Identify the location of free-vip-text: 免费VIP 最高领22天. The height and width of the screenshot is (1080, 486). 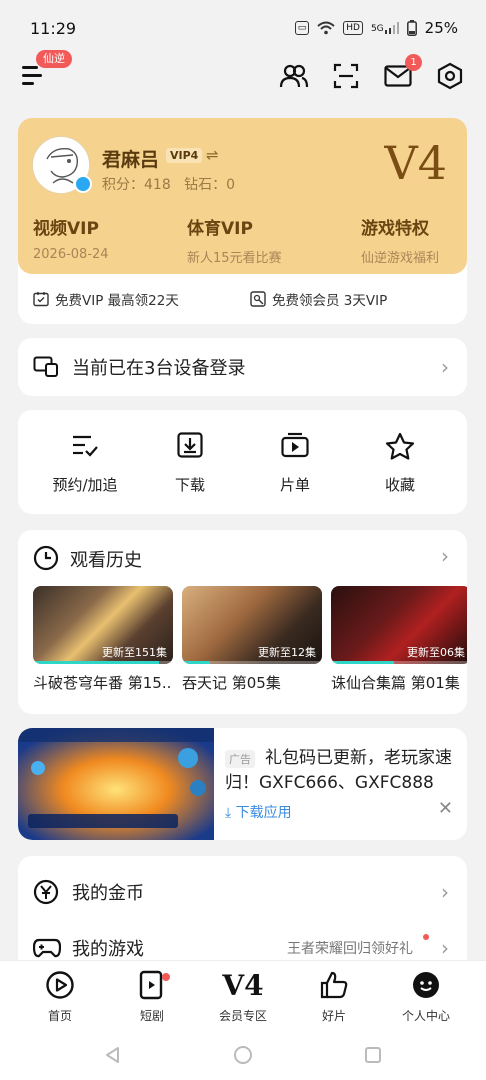
(117, 301).